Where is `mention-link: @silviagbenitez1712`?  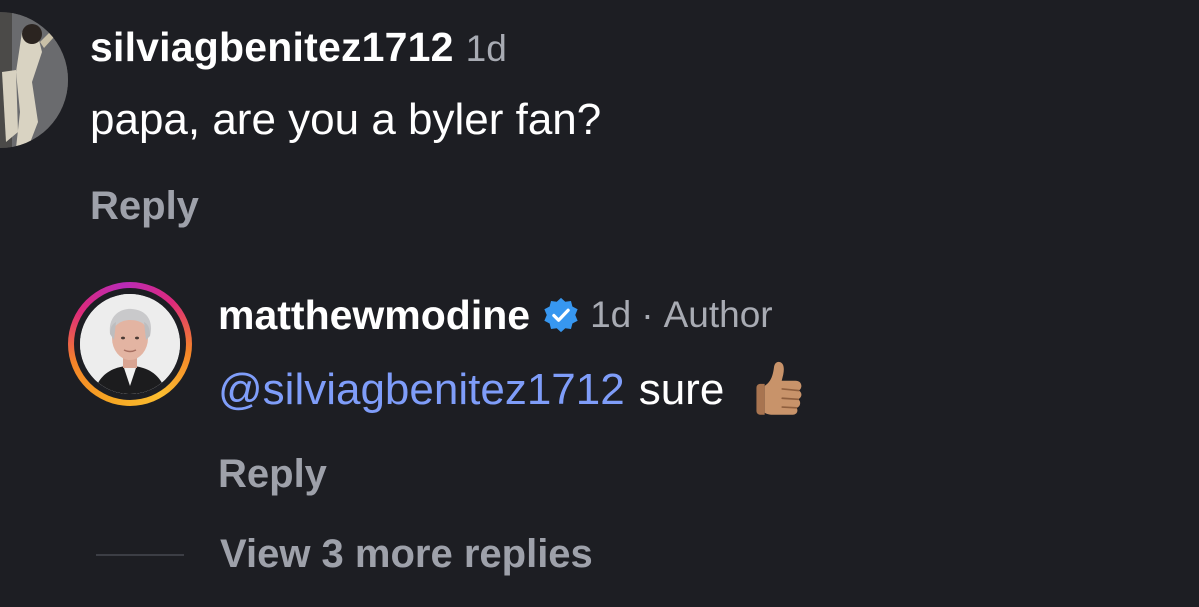 mention-link: @silviagbenitez1712 is located at coordinates (421, 390).